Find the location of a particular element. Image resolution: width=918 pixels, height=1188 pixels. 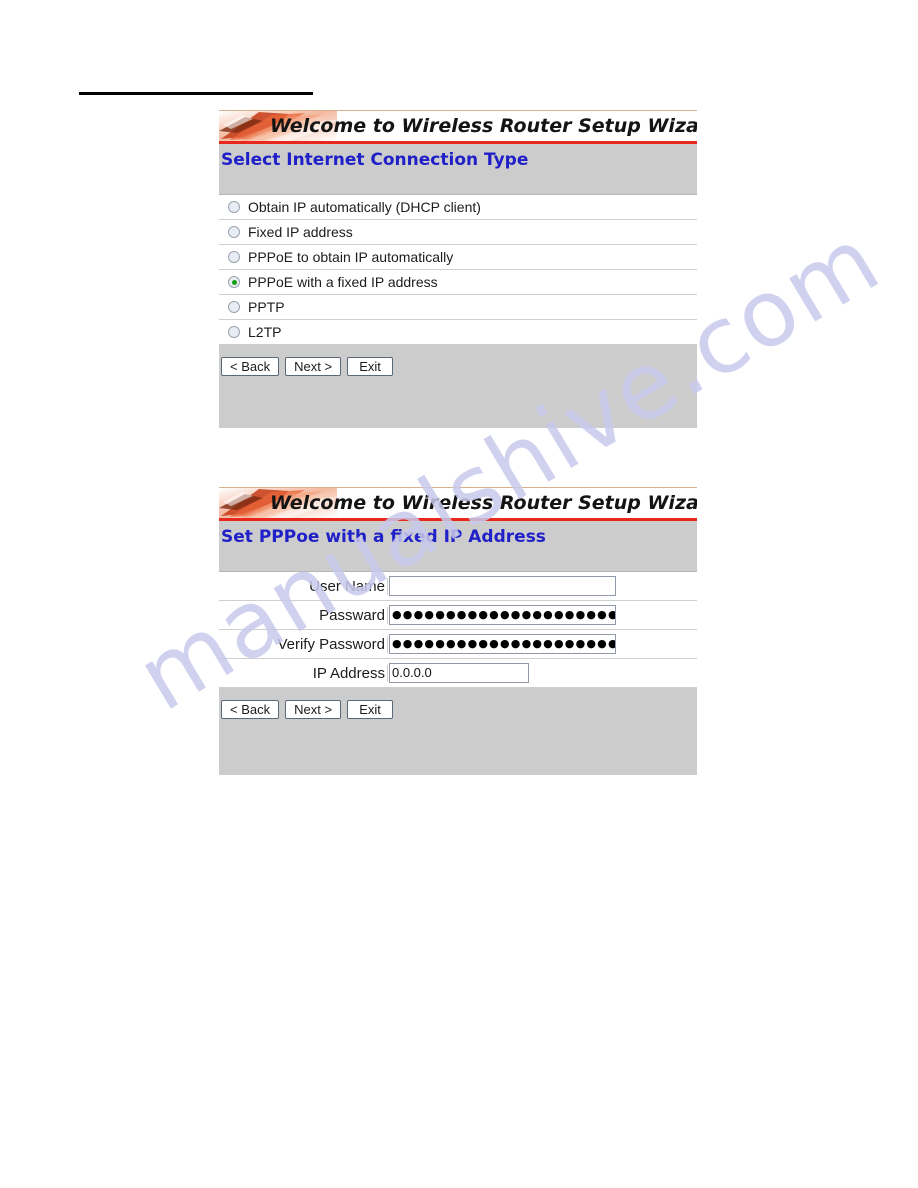

option-label-pptp: PPTP is located at coordinates (266, 307).